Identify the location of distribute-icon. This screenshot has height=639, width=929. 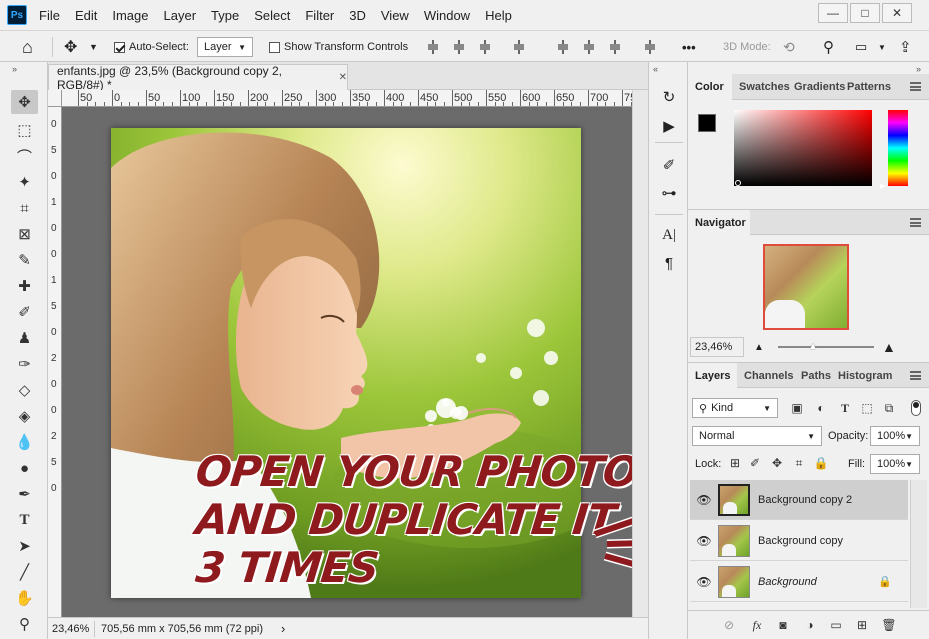
(615, 47).